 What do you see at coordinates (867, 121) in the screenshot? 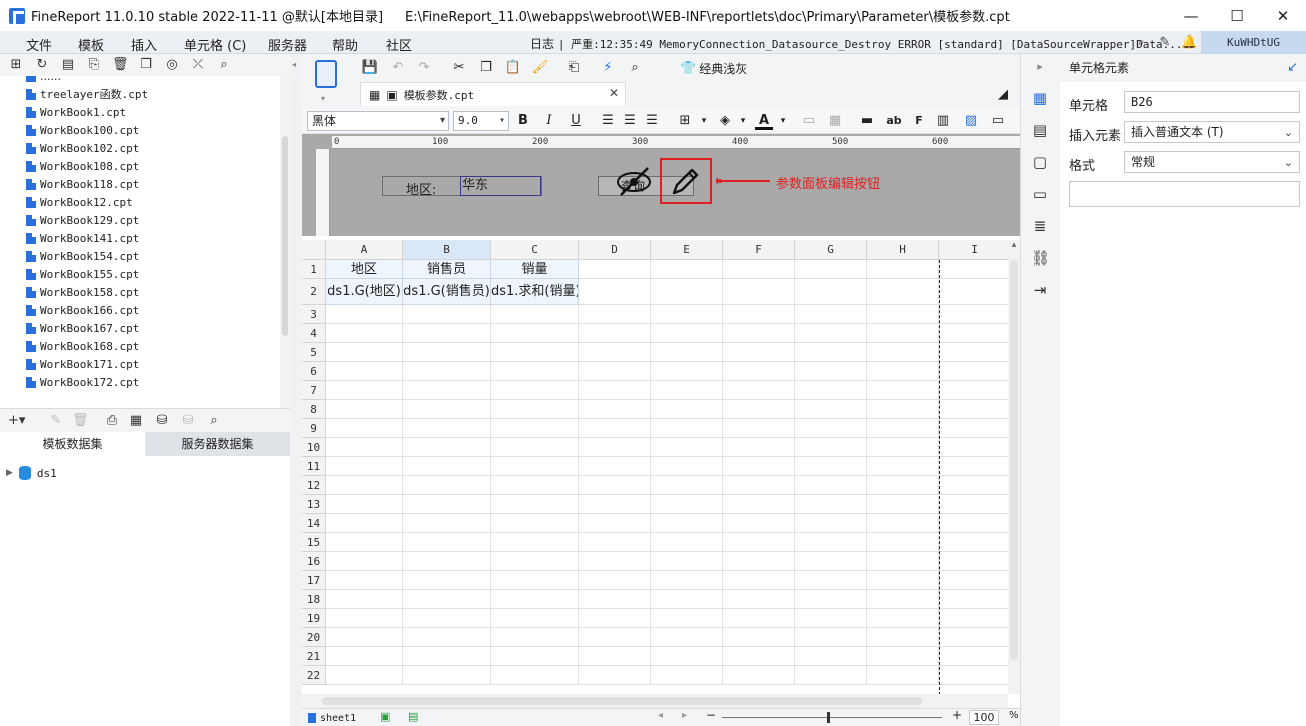
I see `insert-row-icon: ▬` at bounding box center [867, 121].